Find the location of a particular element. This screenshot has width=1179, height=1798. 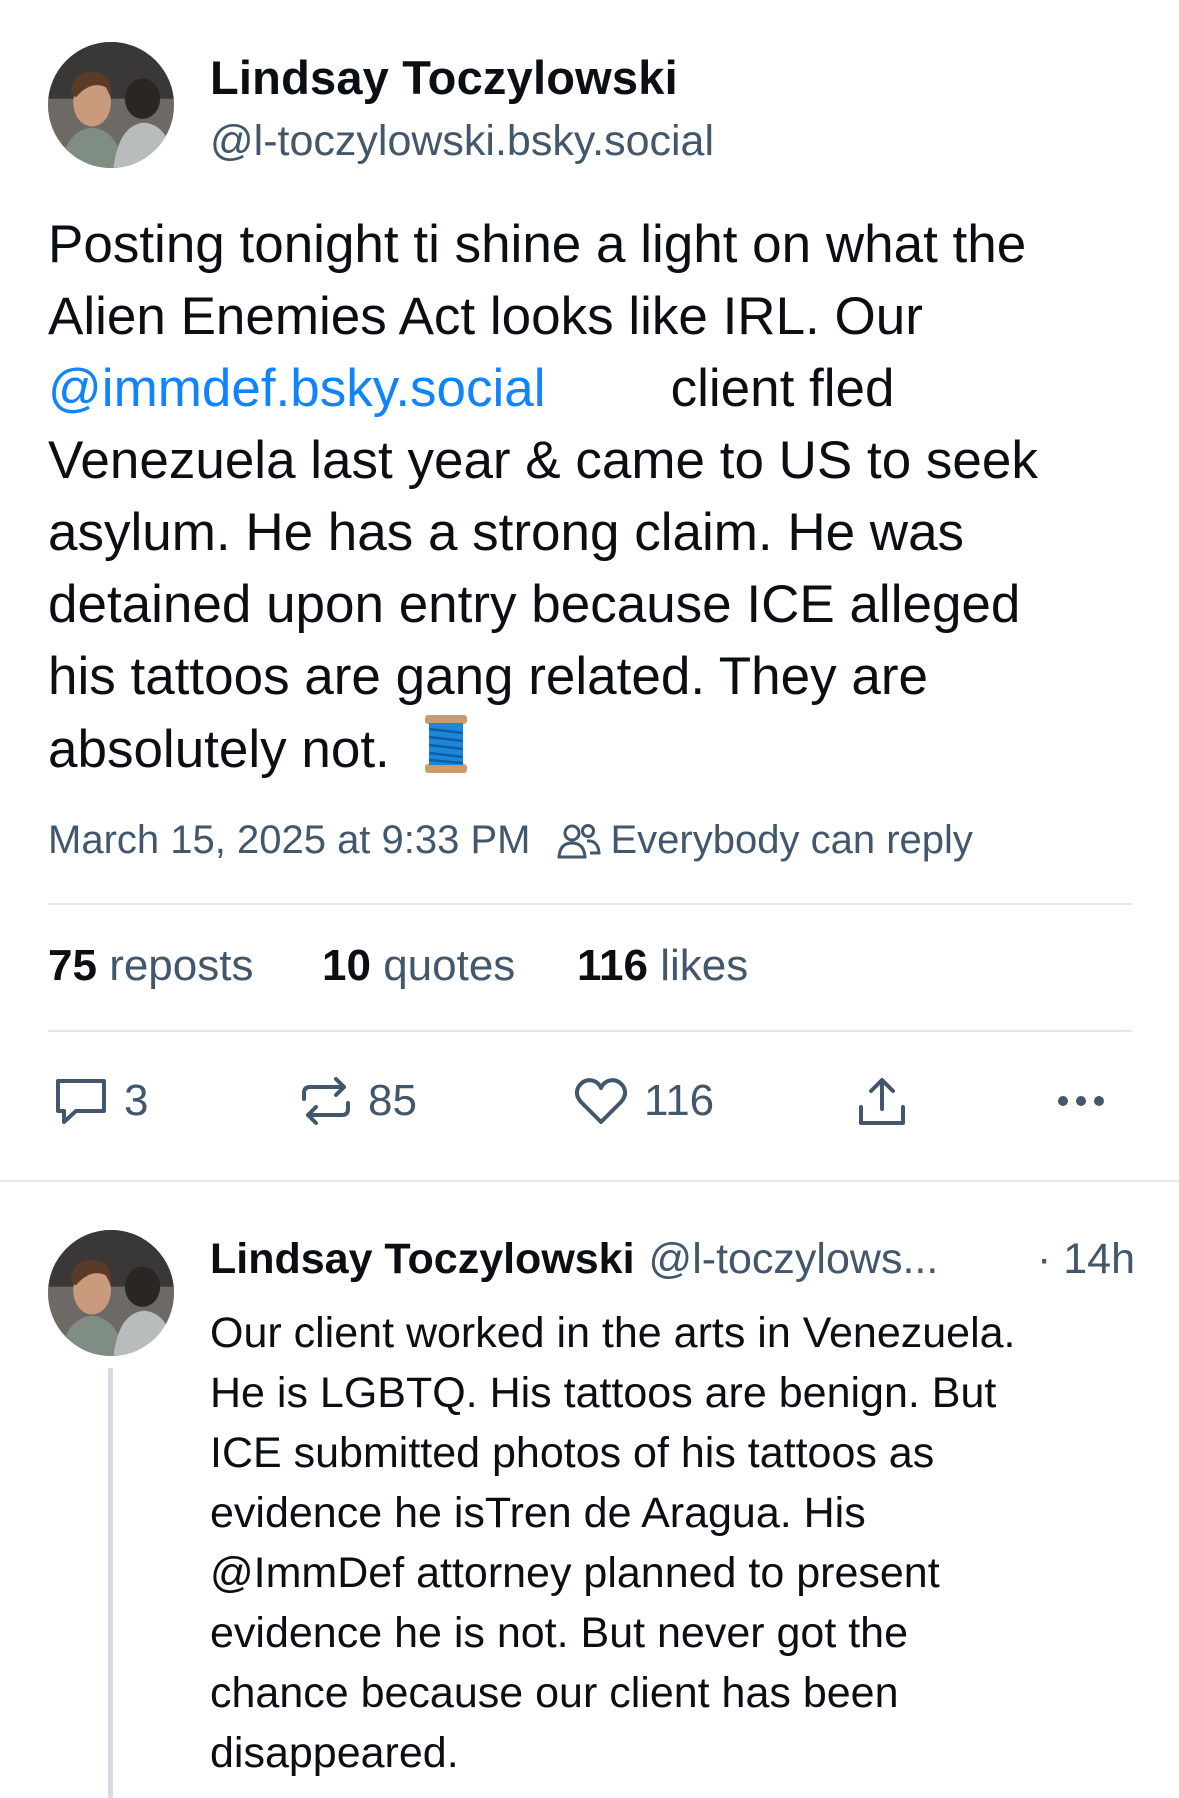

post-text-line: his tattoos are gang related. They are is located at coordinates (488, 676).